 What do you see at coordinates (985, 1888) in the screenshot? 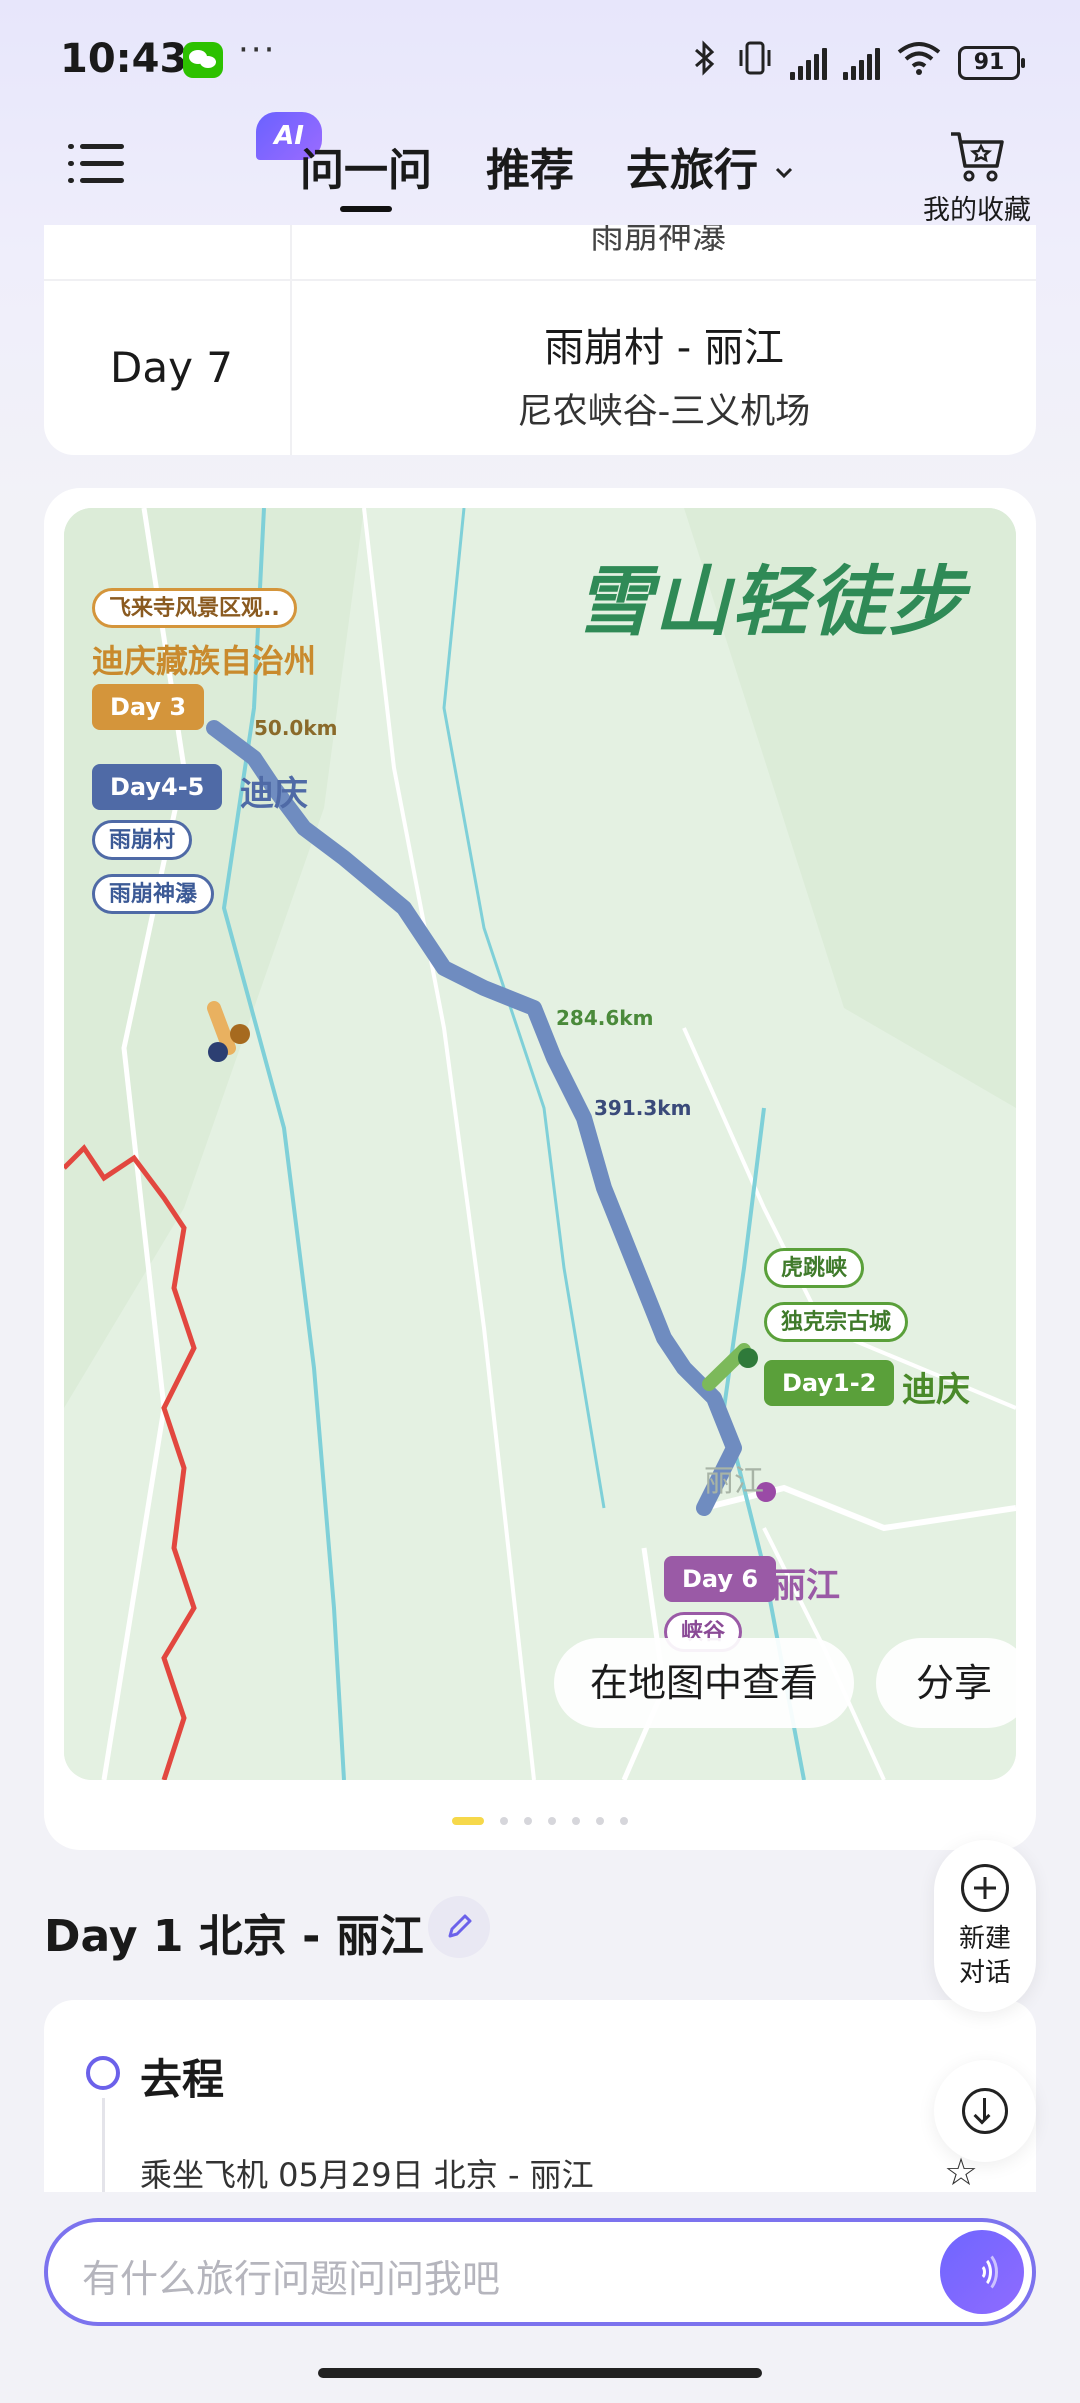
I see `plus-icon` at bounding box center [985, 1888].